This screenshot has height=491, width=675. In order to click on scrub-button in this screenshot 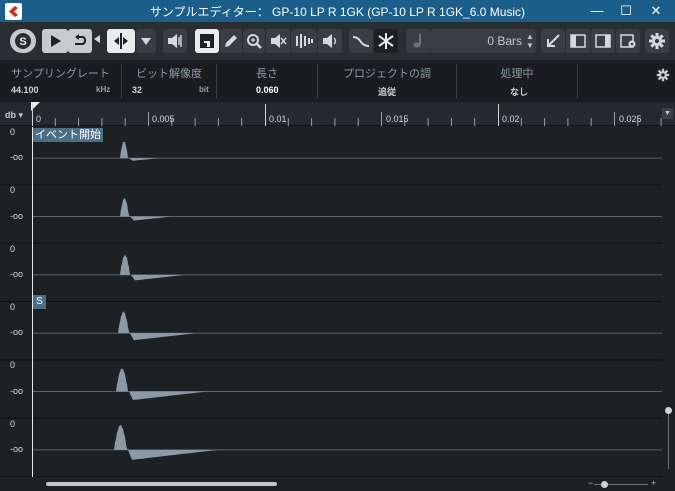, I will do `click(330, 41)`.